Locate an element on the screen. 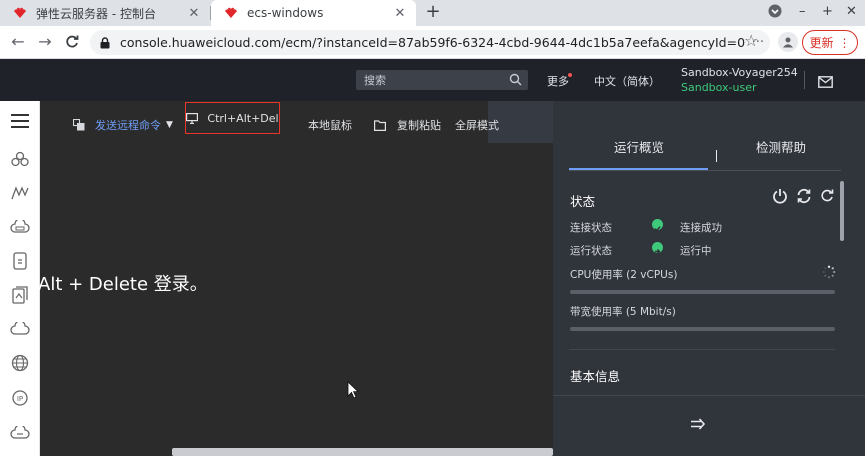  menu-icon is located at coordinates (20, 121).